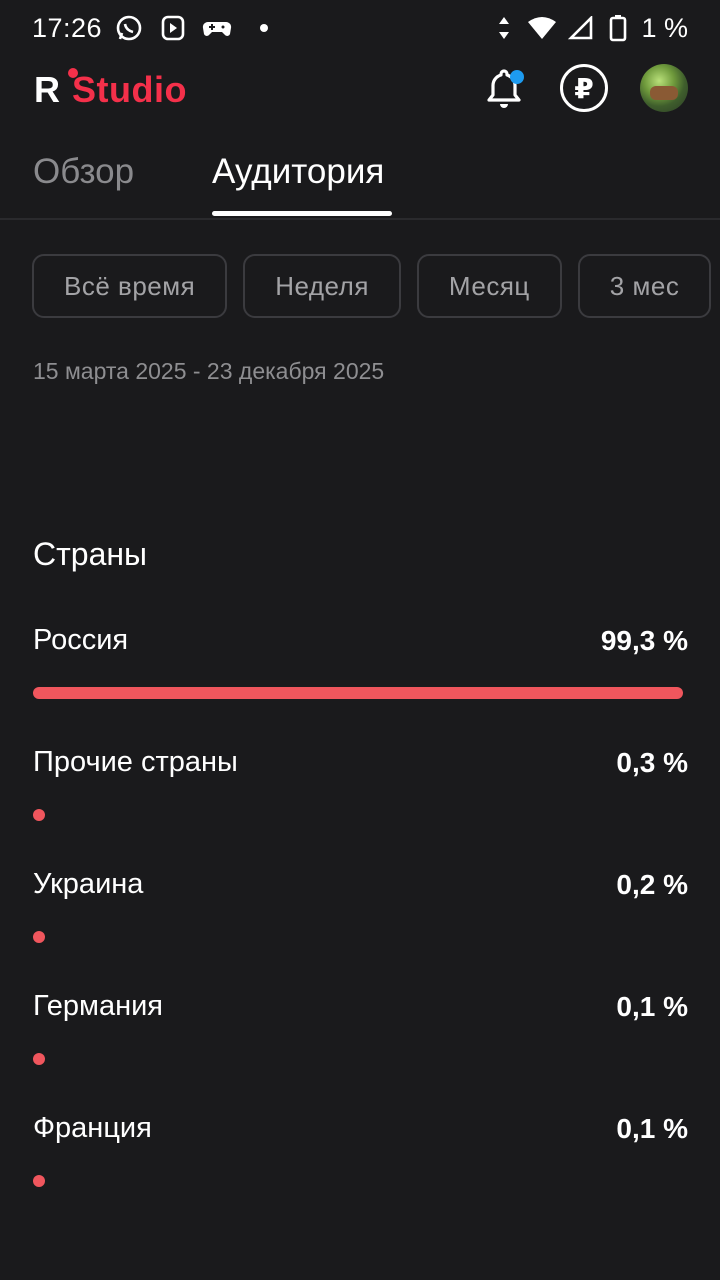 This screenshot has height=1280, width=720. Describe the element at coordinates (302, 213) in the screenshot. I see `active-tab-indicator` at that location.